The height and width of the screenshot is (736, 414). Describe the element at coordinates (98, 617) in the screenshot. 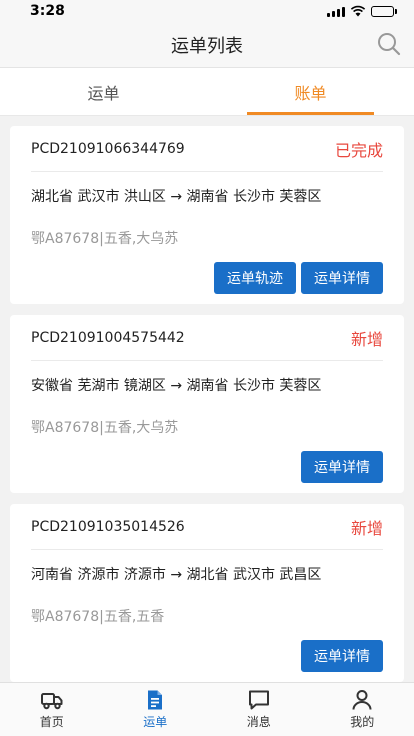

I see `order-vehicle: 鄂A87678|五香,五香` at that location.